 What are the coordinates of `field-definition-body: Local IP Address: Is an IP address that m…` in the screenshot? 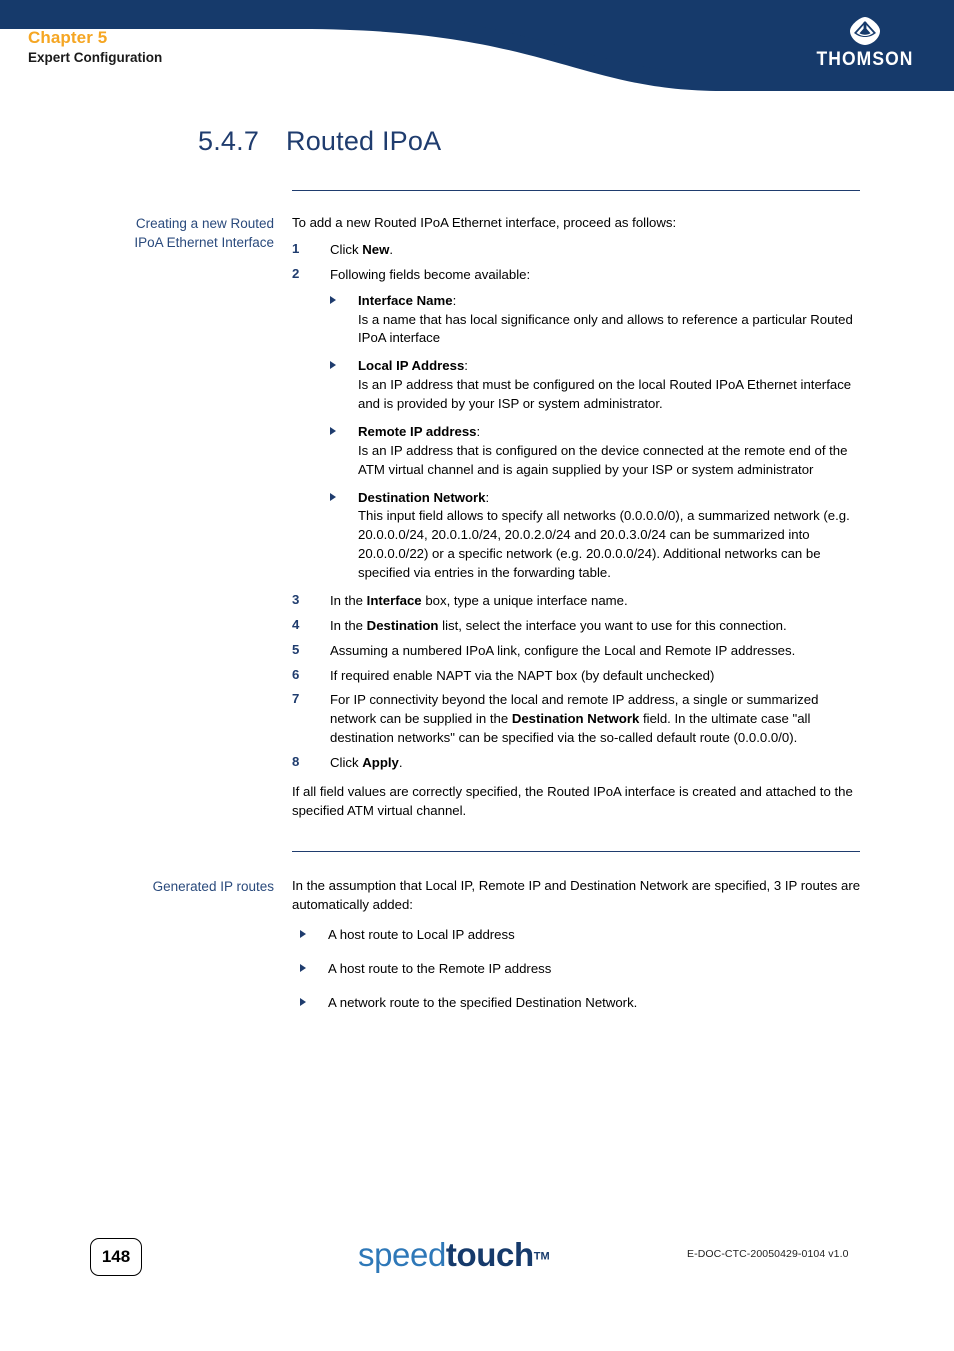 It's located at (605, 384).